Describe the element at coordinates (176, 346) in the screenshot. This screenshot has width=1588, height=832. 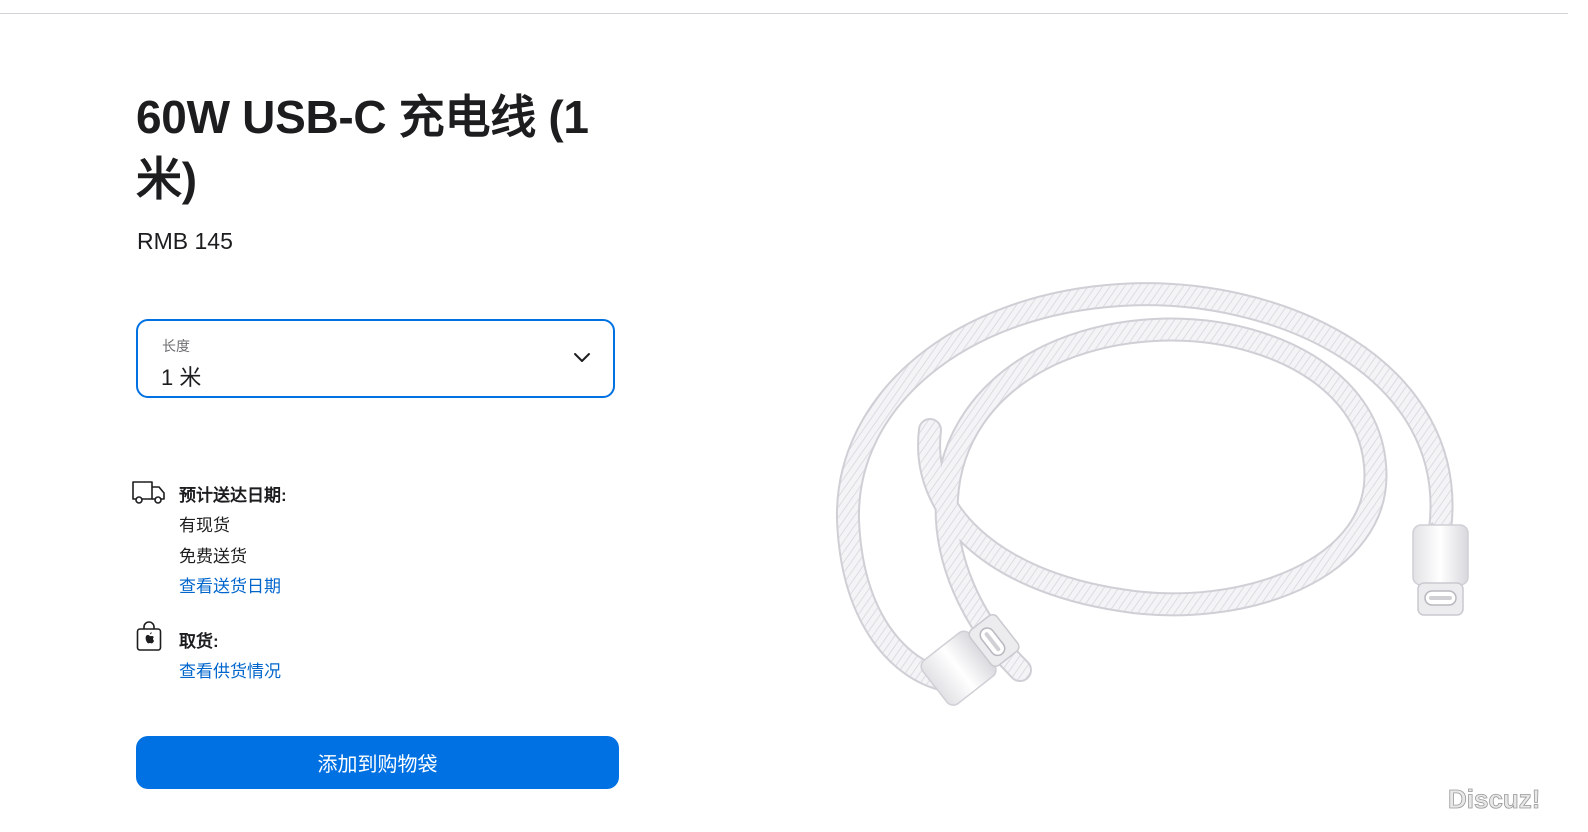
I see `length-select-label: 长度` at that location.